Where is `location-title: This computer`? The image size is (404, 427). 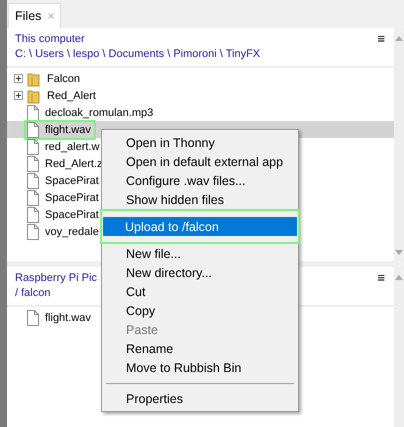
location-title: This computer is located at coordinates (50, 39).